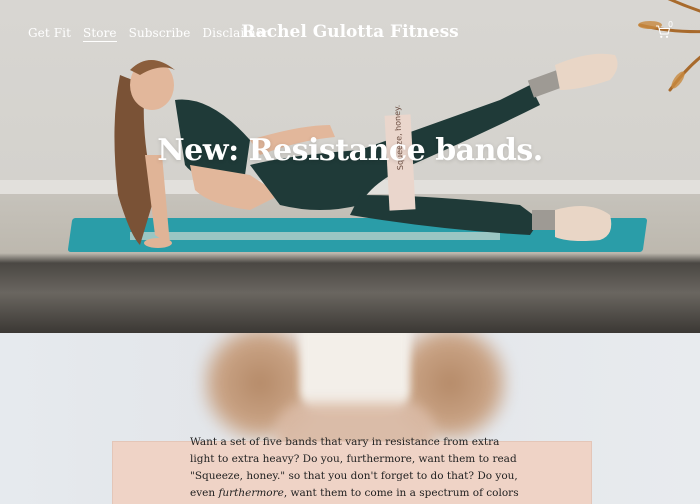 The image size is (700, 504). I want to click on nav-get-fit: Get Fit, so click(49, 34).